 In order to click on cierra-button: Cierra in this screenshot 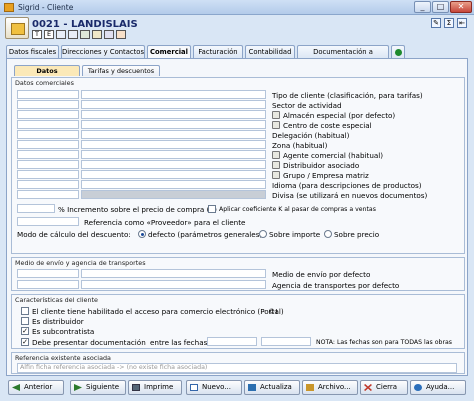, I will do `click(384, 387)`.